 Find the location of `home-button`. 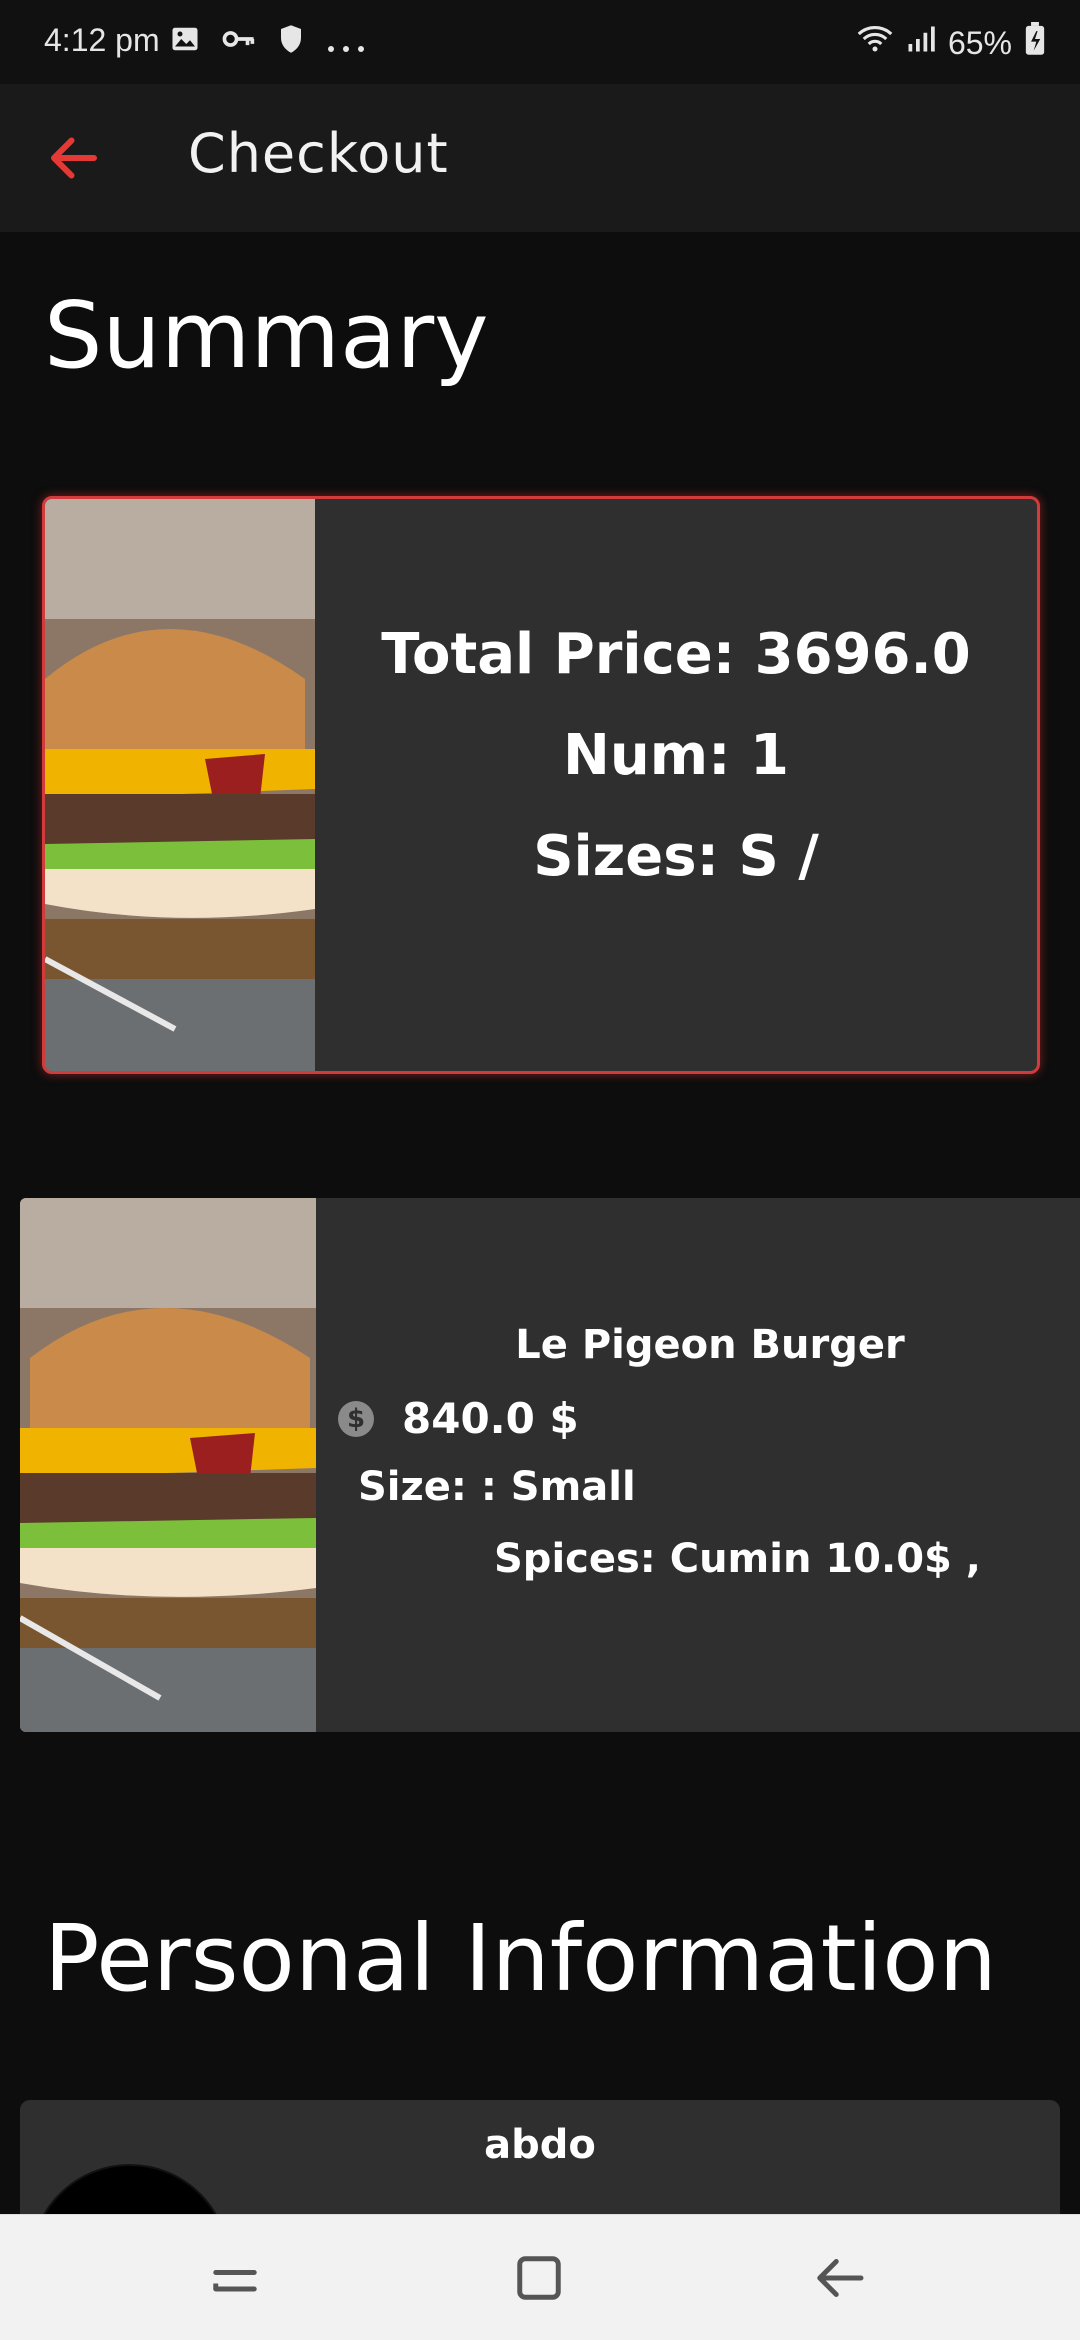

home-button is located at coordinates (539, 2278).